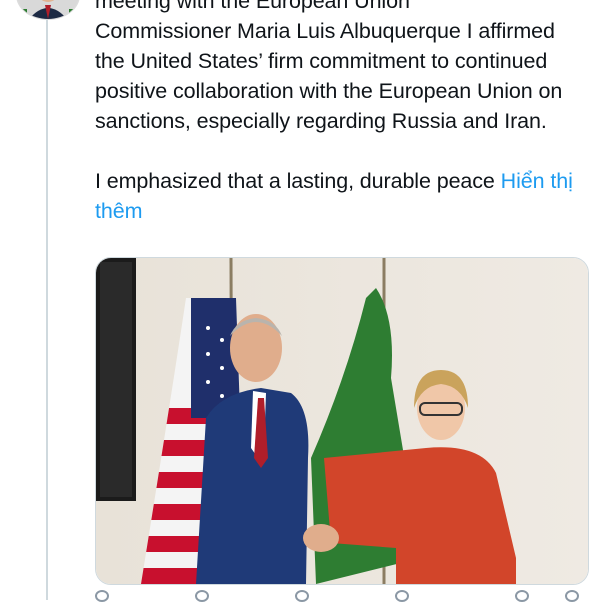  What do you see at coordinates (102, 596) in the screenshot?
I see `reply-icon` at bounding box center [102, 596].